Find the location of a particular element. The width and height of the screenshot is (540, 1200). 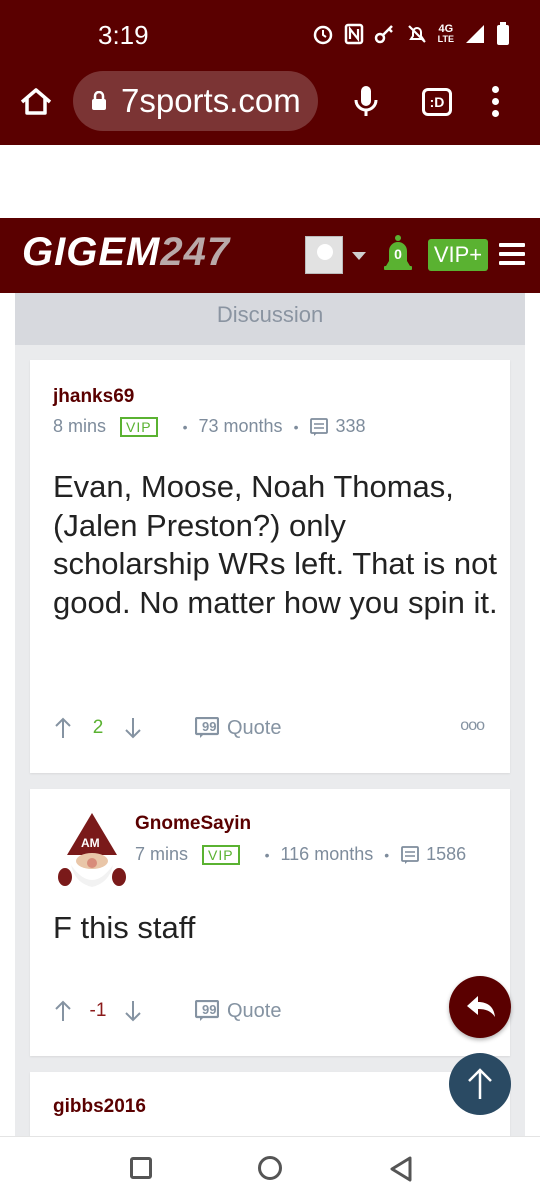

lock-icon is located at coordinates (99, 100).